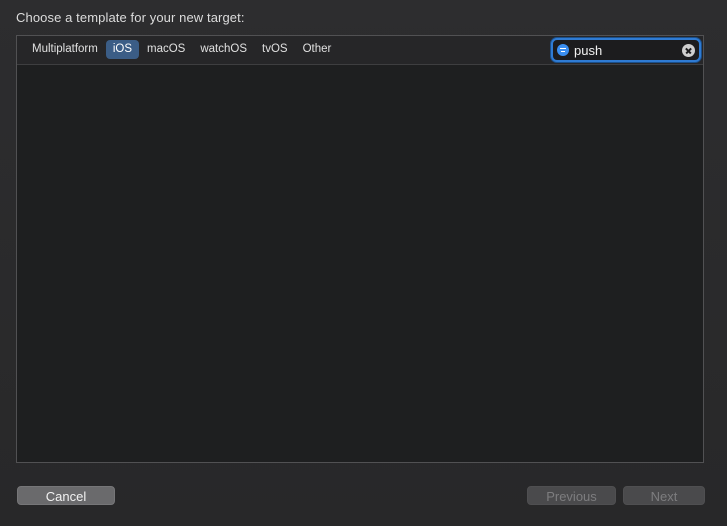 This screenshot has width=727, height=526. What do you see at coordinates (275, 49) in the screenshot?
I see `tab-tvos: tvOS` at bounding box center [275, 49].